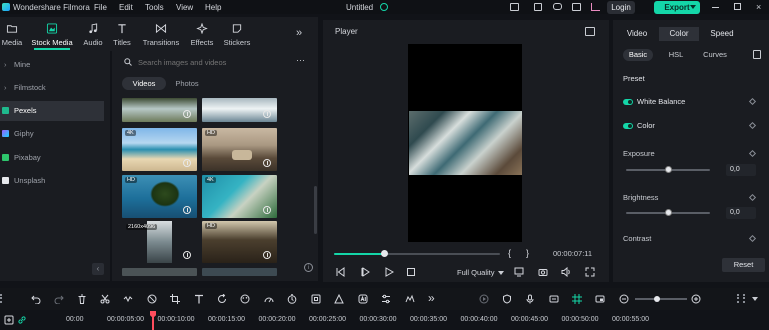  I want to click on zoom-slider, so click(661, 299).